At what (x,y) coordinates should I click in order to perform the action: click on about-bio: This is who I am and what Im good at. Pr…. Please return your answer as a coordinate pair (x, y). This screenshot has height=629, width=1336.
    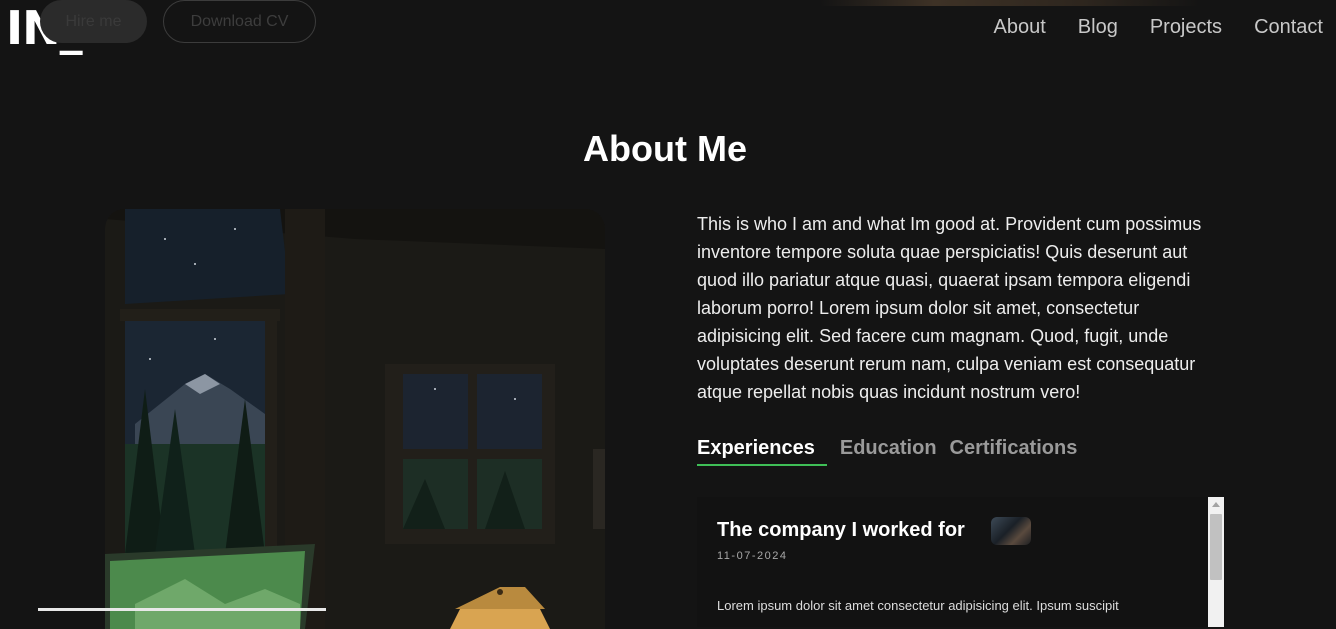
    Looking at the image, I should click on (949, 308).